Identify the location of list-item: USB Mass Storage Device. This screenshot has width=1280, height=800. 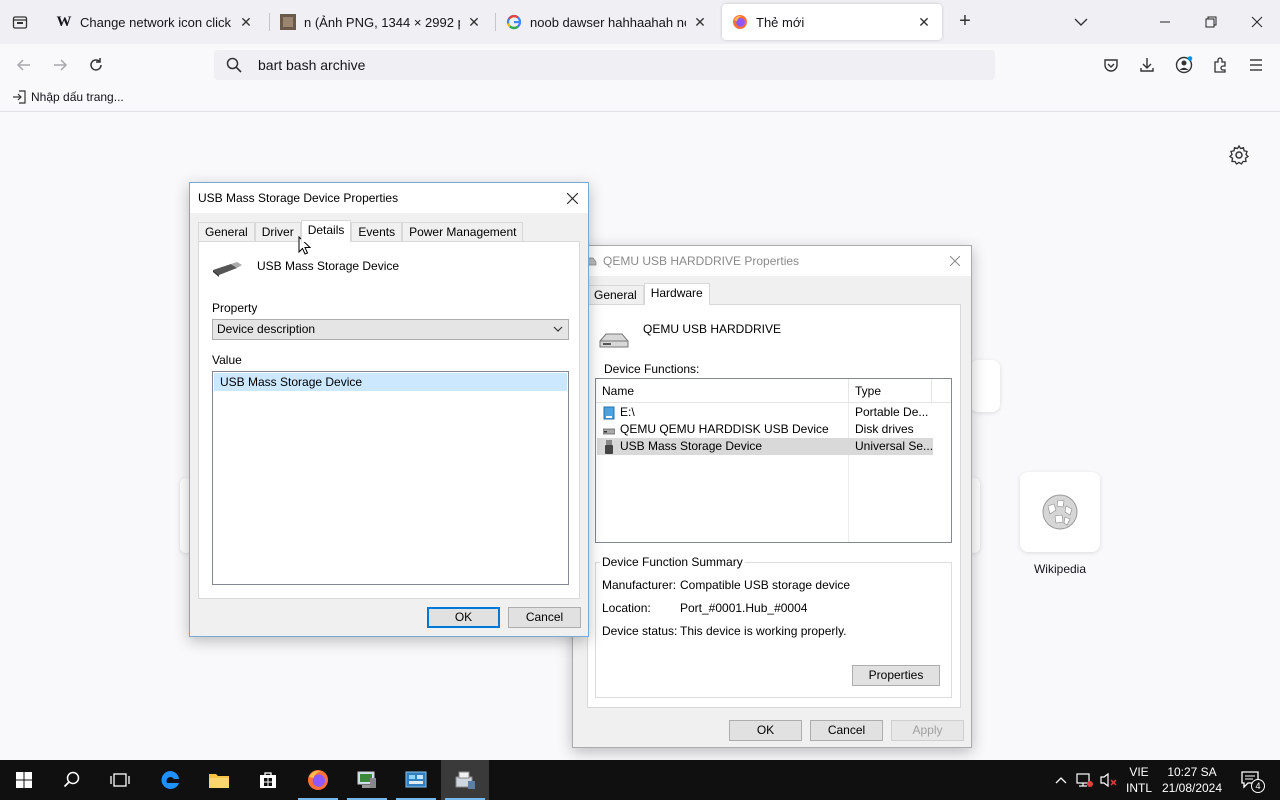
(390, 382).